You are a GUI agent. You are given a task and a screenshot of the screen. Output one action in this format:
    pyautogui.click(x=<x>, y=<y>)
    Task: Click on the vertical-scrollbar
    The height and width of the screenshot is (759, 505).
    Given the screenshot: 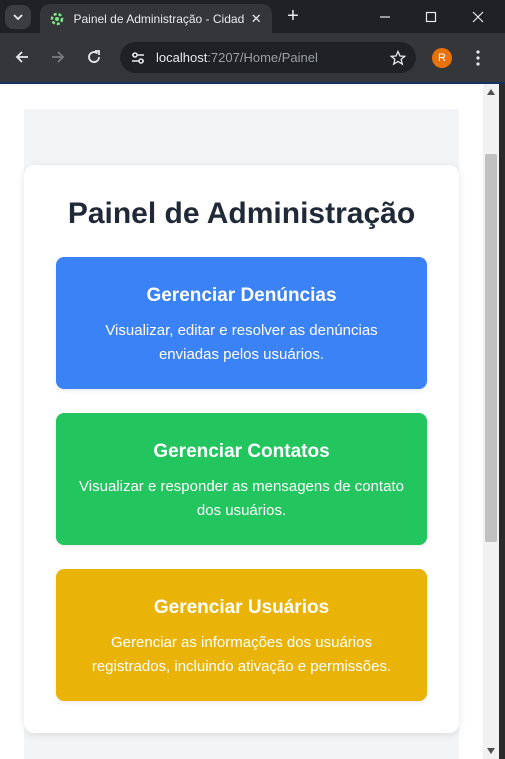 What is the action you would take?
    pyautogui.click(x=491, y=421)
    